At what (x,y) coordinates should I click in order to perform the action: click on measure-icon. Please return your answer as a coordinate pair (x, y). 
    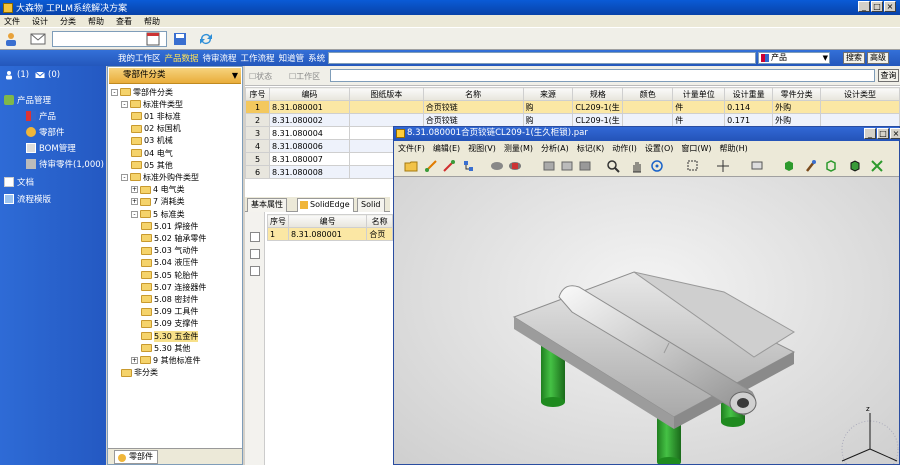
    Looking at the image, I should click on (431, 166).